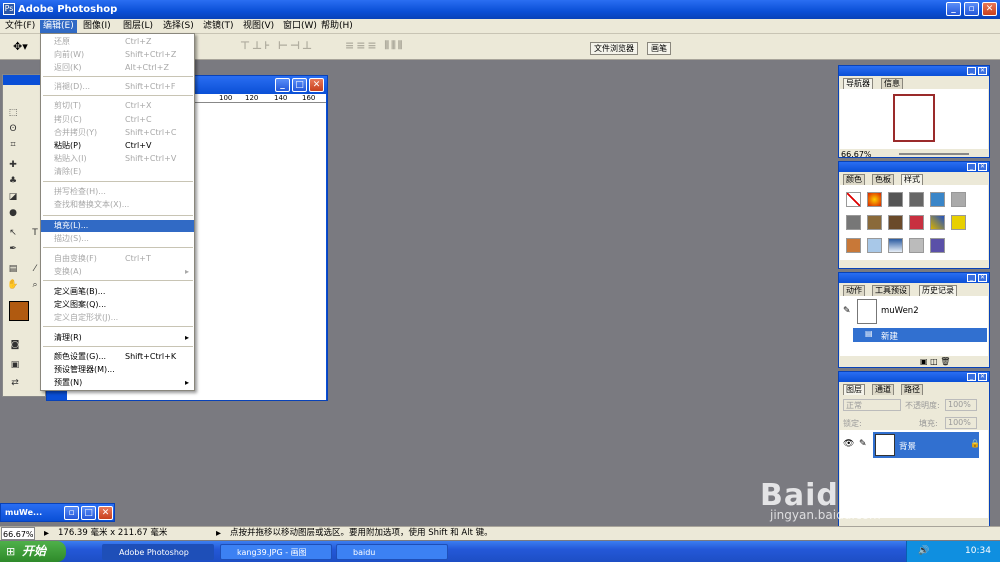 Image resolution: width=1000 pixels, height=562 pixels. What do you see at coordinates (19, 311) in the screenshot?
I see `foreground-color` at bounding box center [19, 311].